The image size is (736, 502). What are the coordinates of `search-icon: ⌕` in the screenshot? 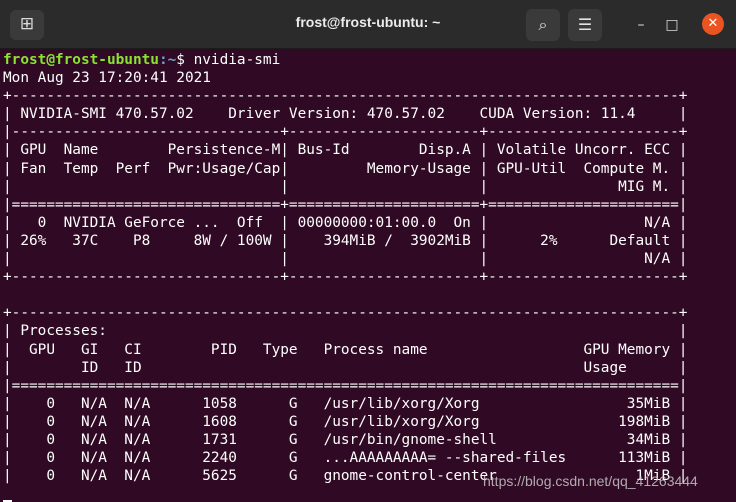 It's located at (543, 24).